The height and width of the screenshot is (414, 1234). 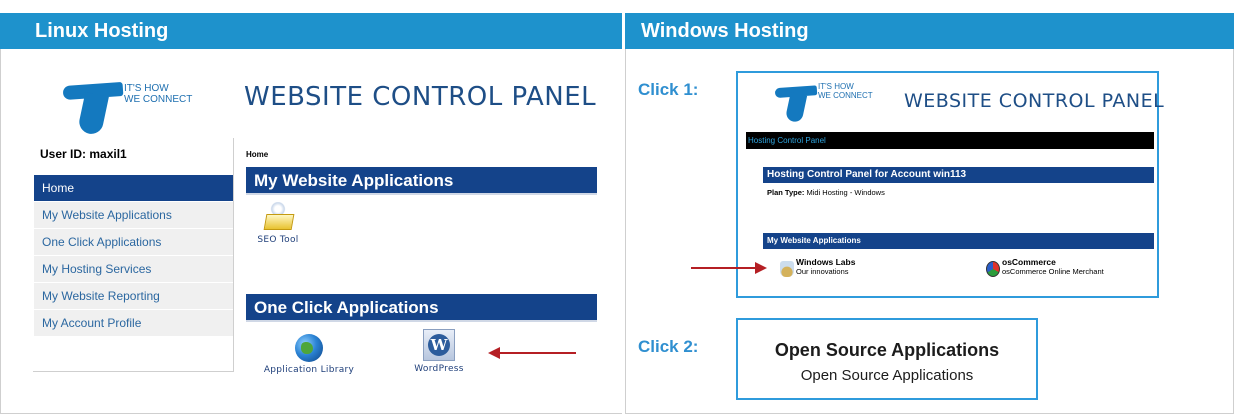 I want to click on plan-type-label: Plan Type:, so click(x=786, y=192).